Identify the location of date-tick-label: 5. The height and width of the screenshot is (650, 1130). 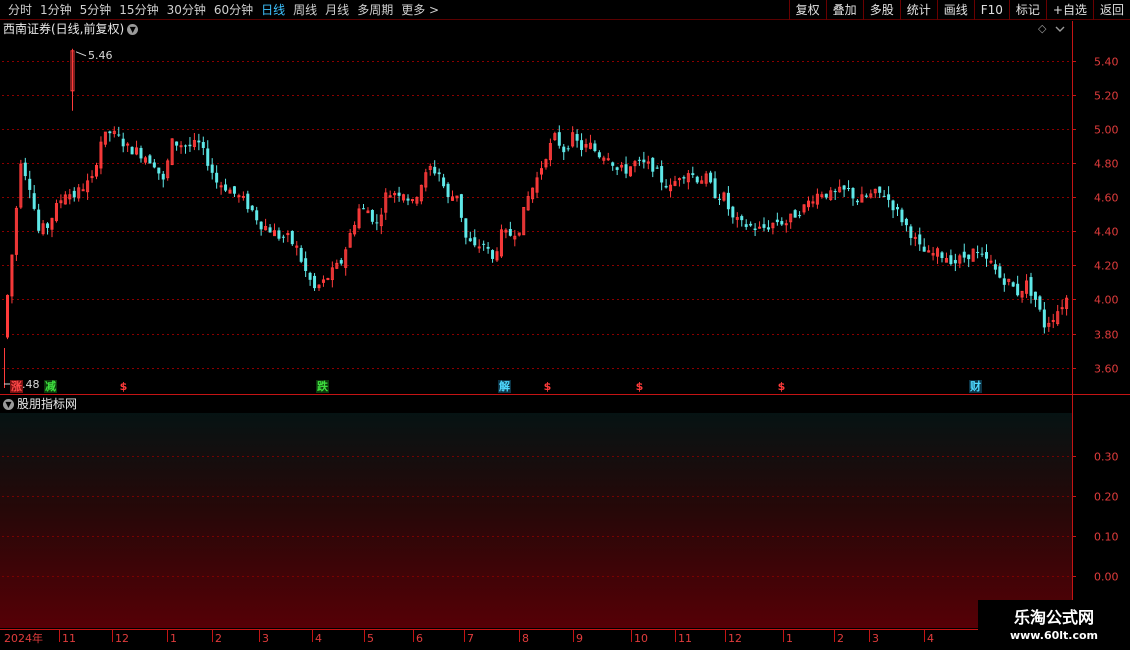
(370, 638).